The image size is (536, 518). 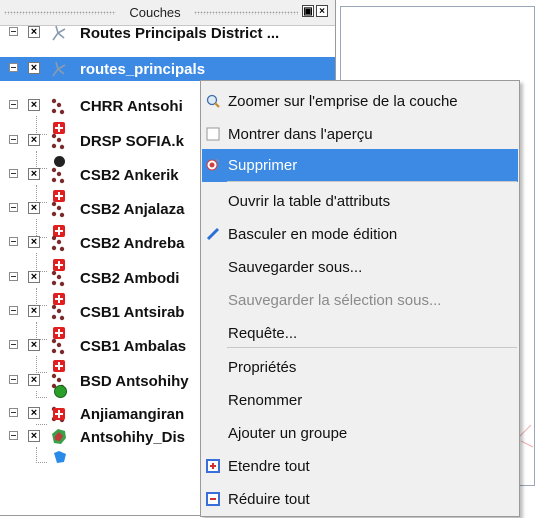 I want to click on layer-label: routes_principals, so click(x=143, y=69).